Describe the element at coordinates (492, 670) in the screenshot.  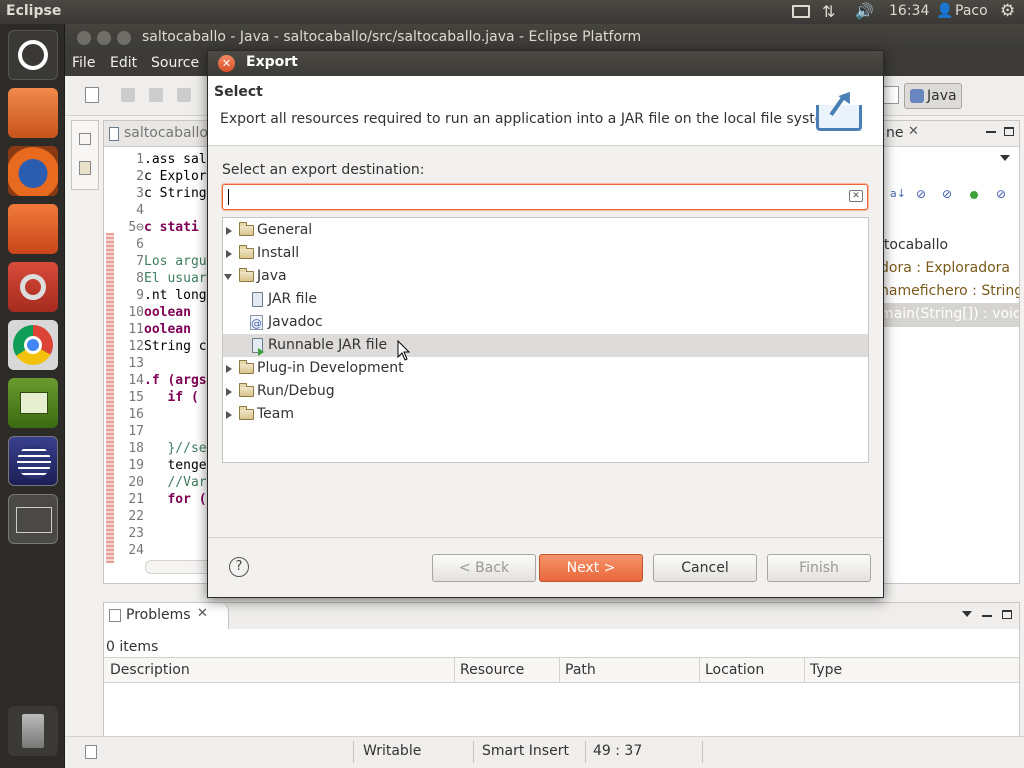
I see `column-resource: Resource` at that location.